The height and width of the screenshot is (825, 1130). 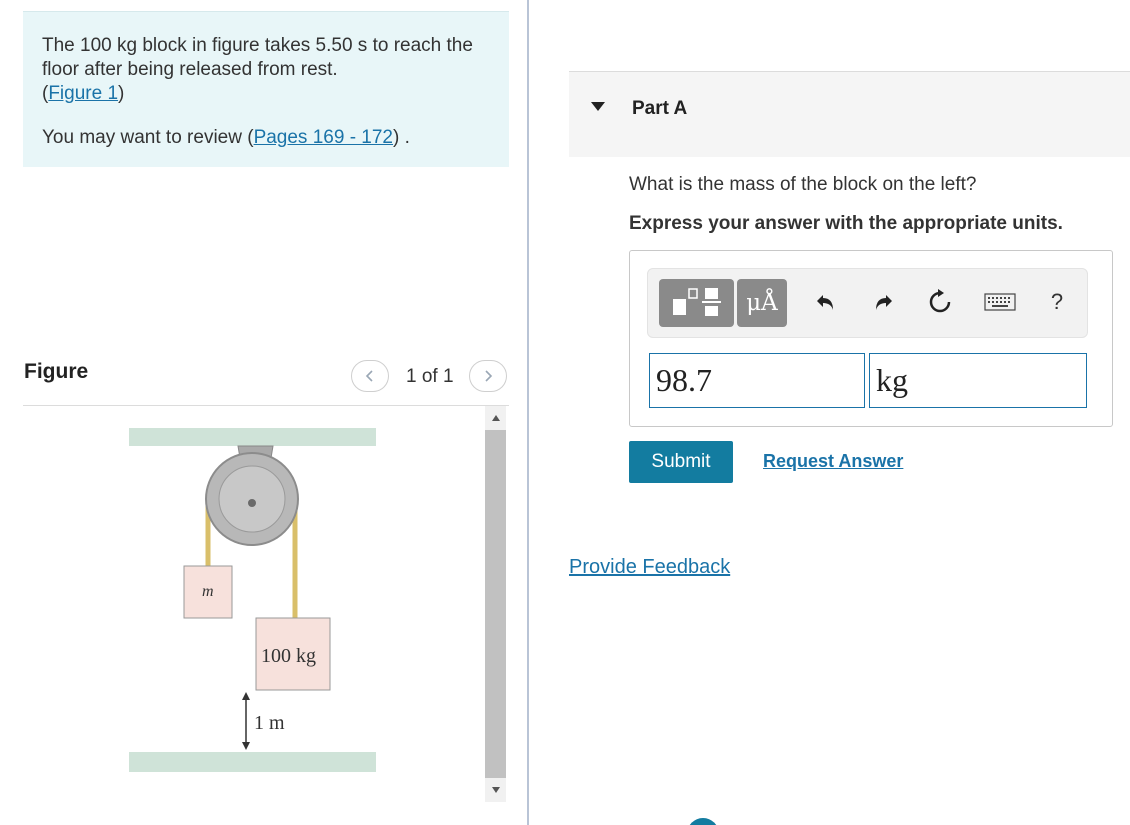 I want to click on scroll-up-button, so click(x=495, y=418).